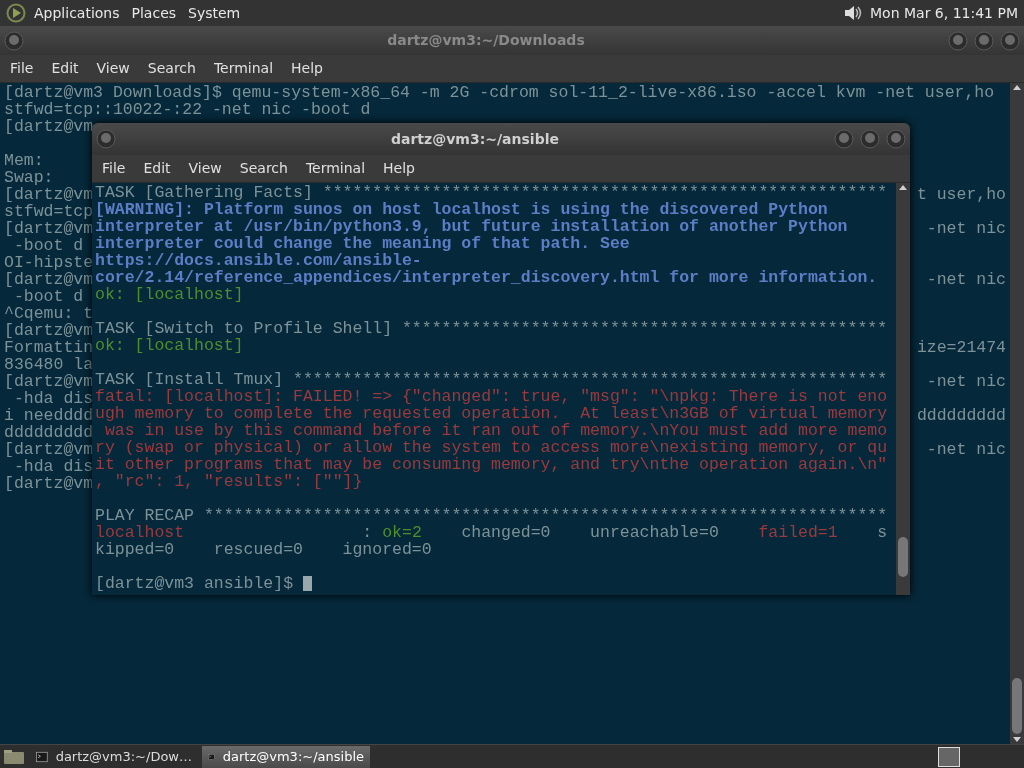 The width and height of the screenshot is (1024, 768). I want to click on terminal-text: :, so click(367, 532).